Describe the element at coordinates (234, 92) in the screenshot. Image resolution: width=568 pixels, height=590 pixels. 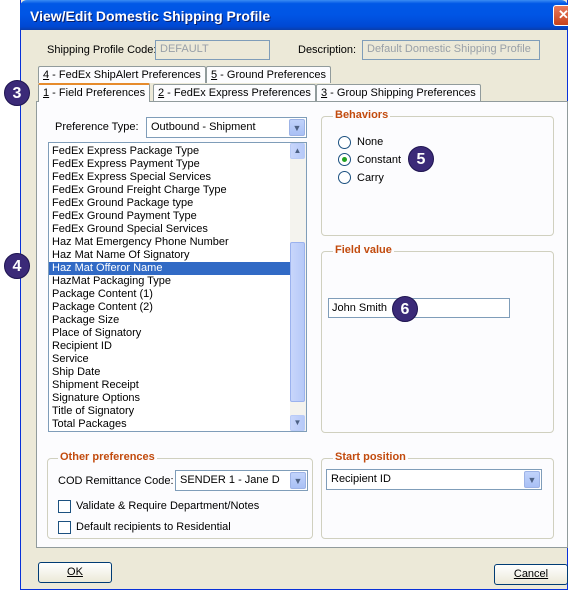
I see `tab-fedex-express-preferences: 2 - FedEx Express Preferences` at that location.